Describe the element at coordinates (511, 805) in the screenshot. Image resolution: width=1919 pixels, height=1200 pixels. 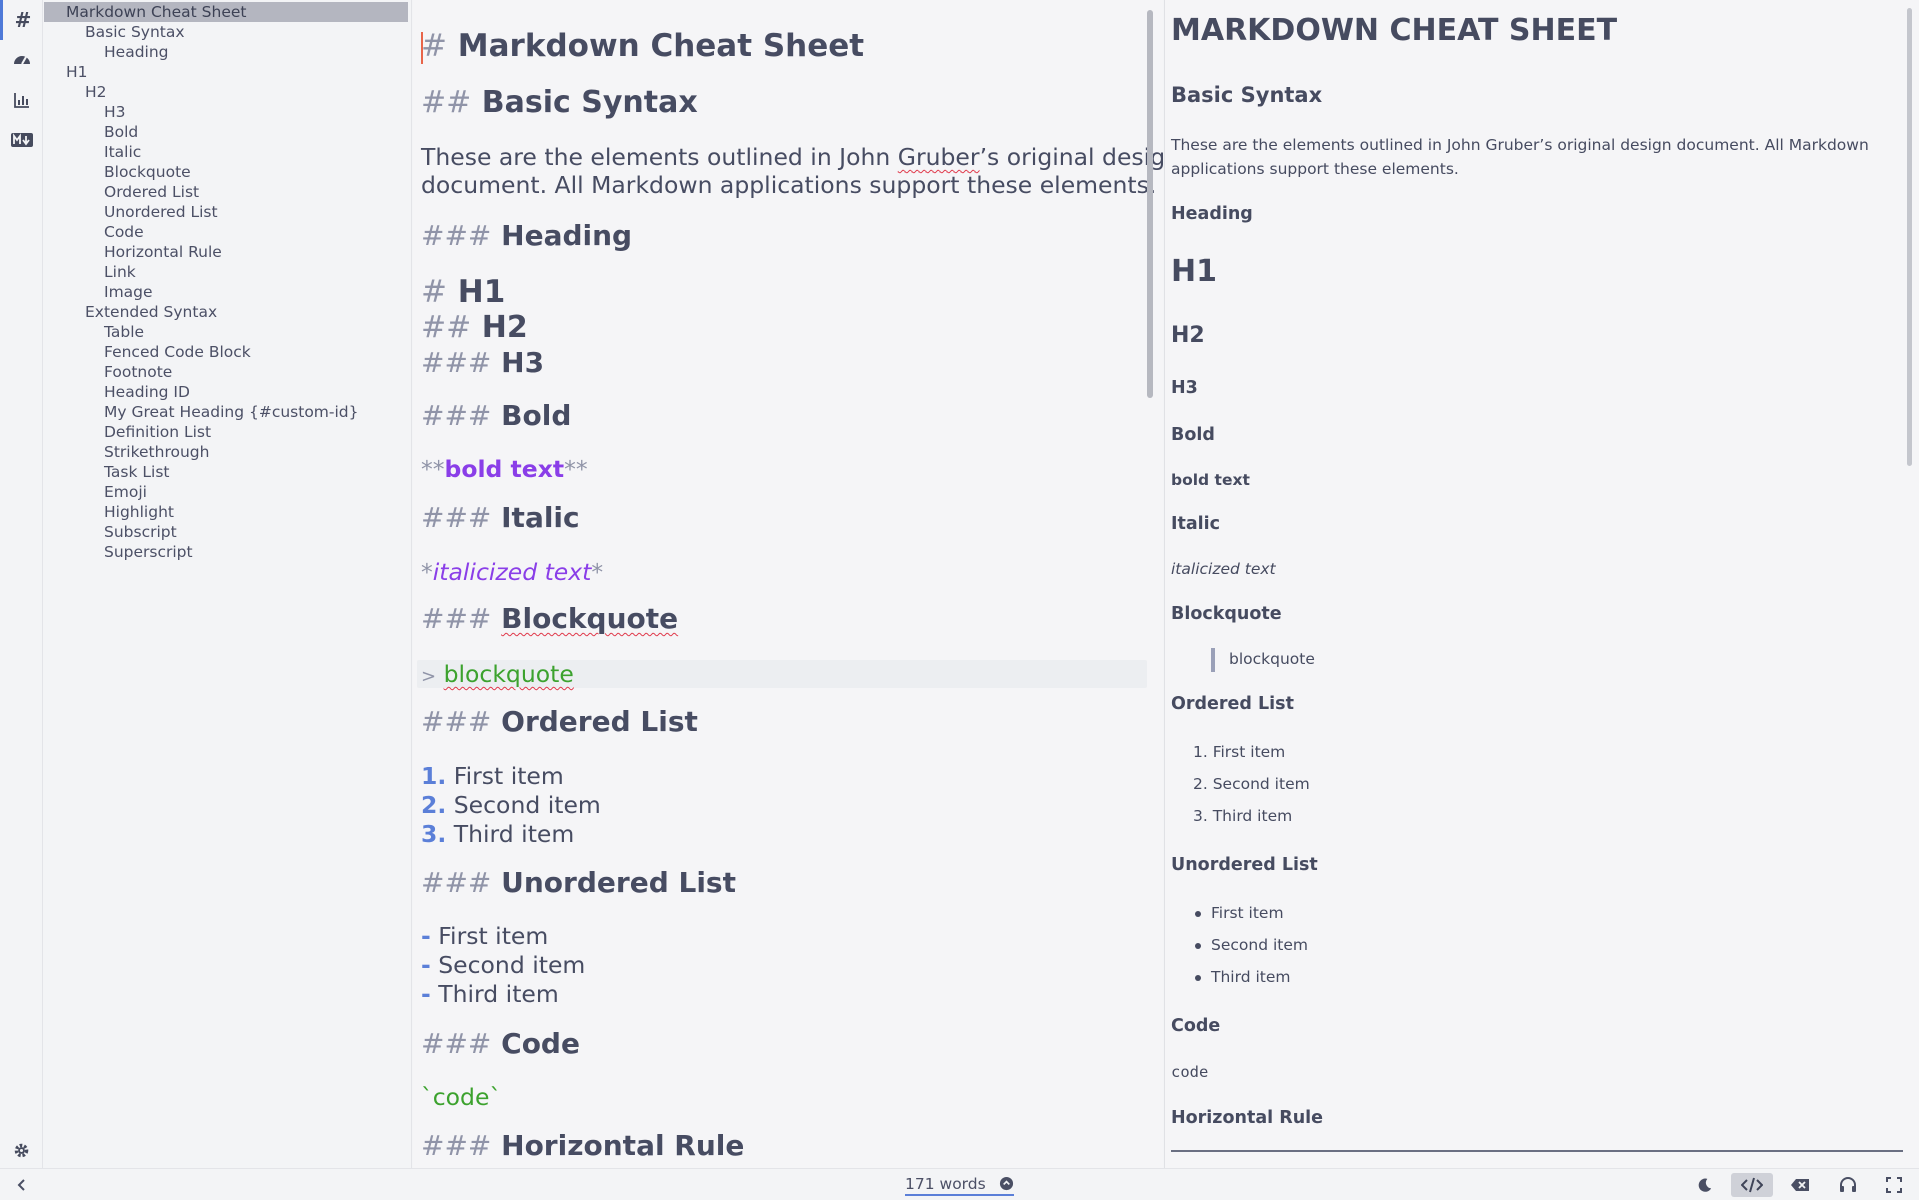
I see `editor-ordered-item-2: 2. Second item` at that location.